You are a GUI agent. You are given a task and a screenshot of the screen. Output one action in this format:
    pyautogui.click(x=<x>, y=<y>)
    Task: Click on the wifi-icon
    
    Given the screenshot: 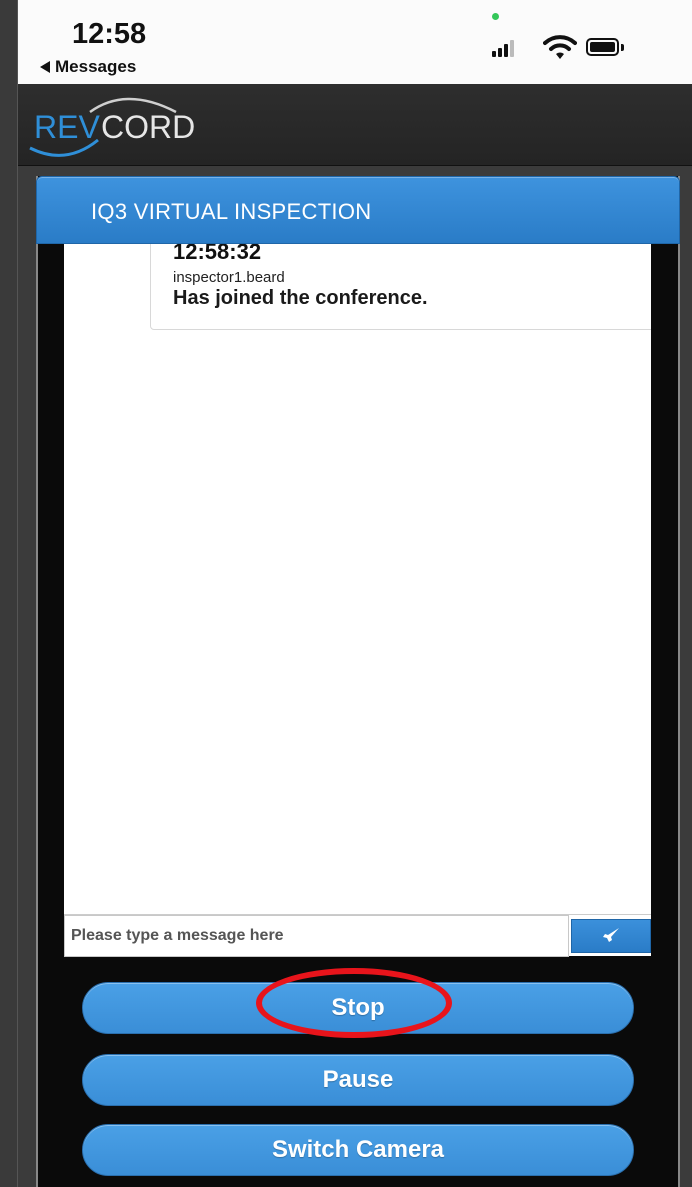 What is the action you would take?
    pyautogui.click(x=560, y=47)
    